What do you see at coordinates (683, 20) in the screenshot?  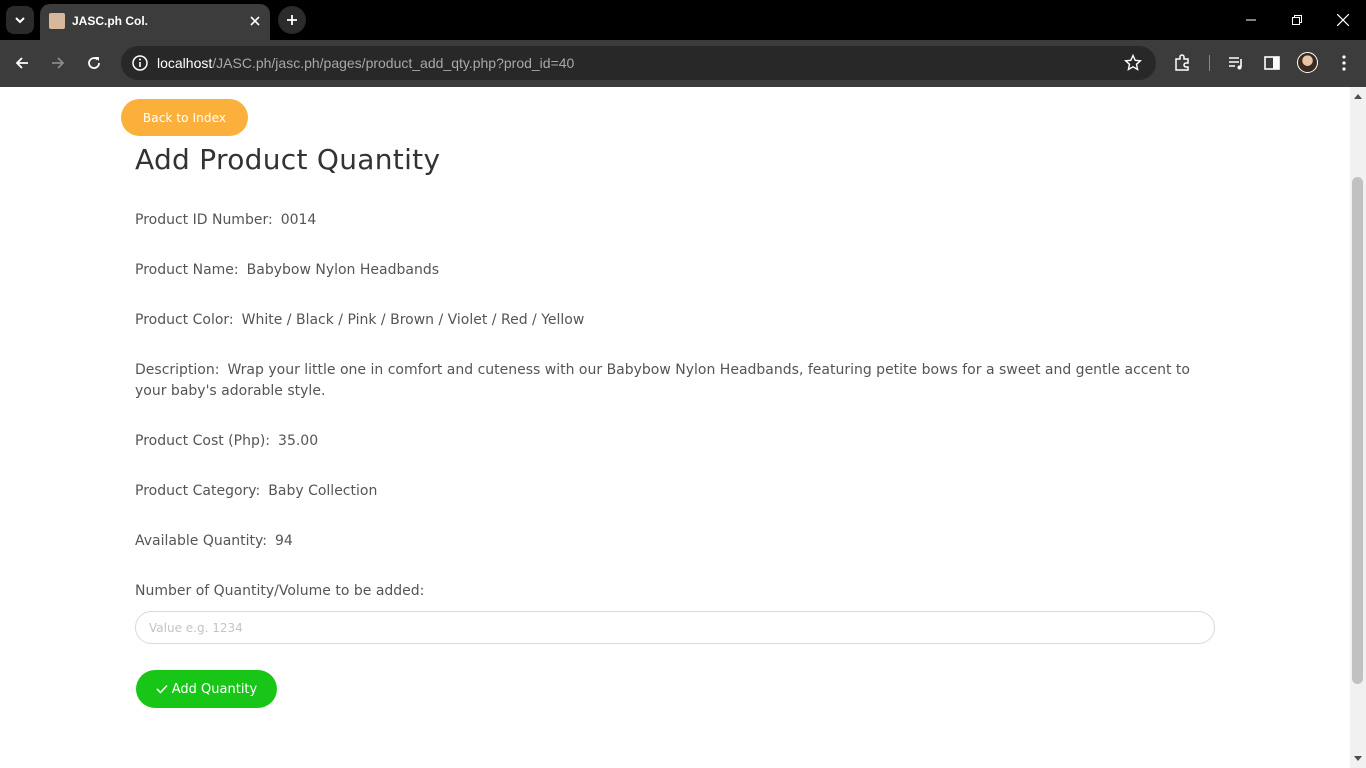 I see `browser-titlebar: JASC.ph Col.` at bounding box center [683, 20].